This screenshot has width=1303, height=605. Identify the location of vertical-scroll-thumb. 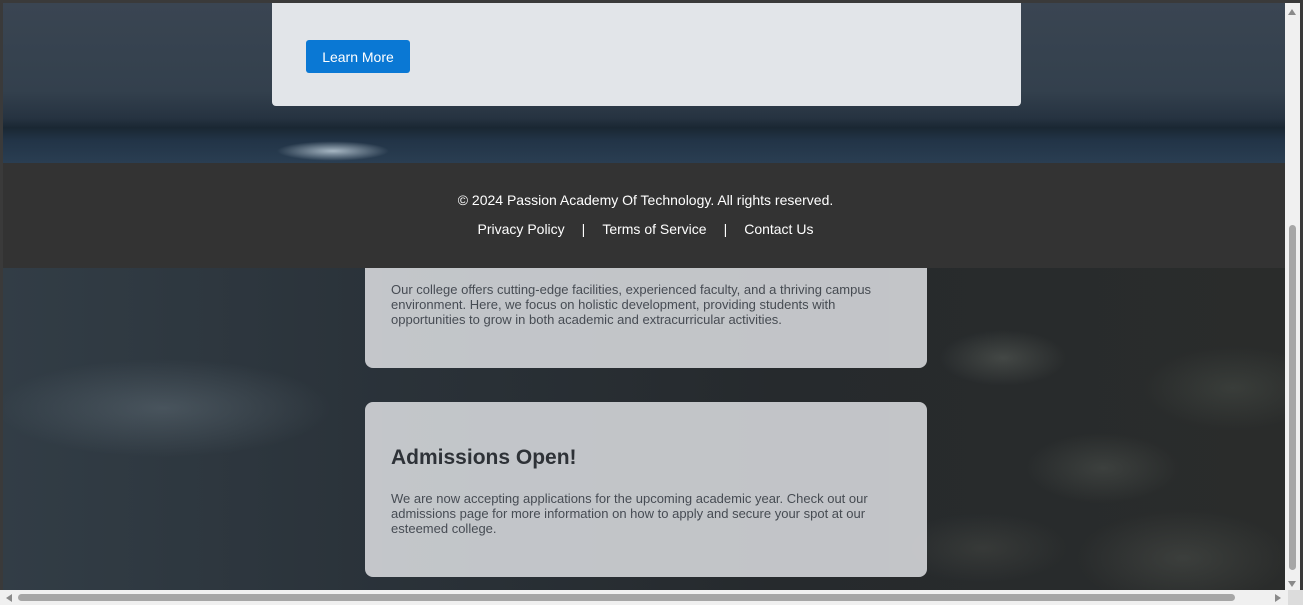
(1292, 397).